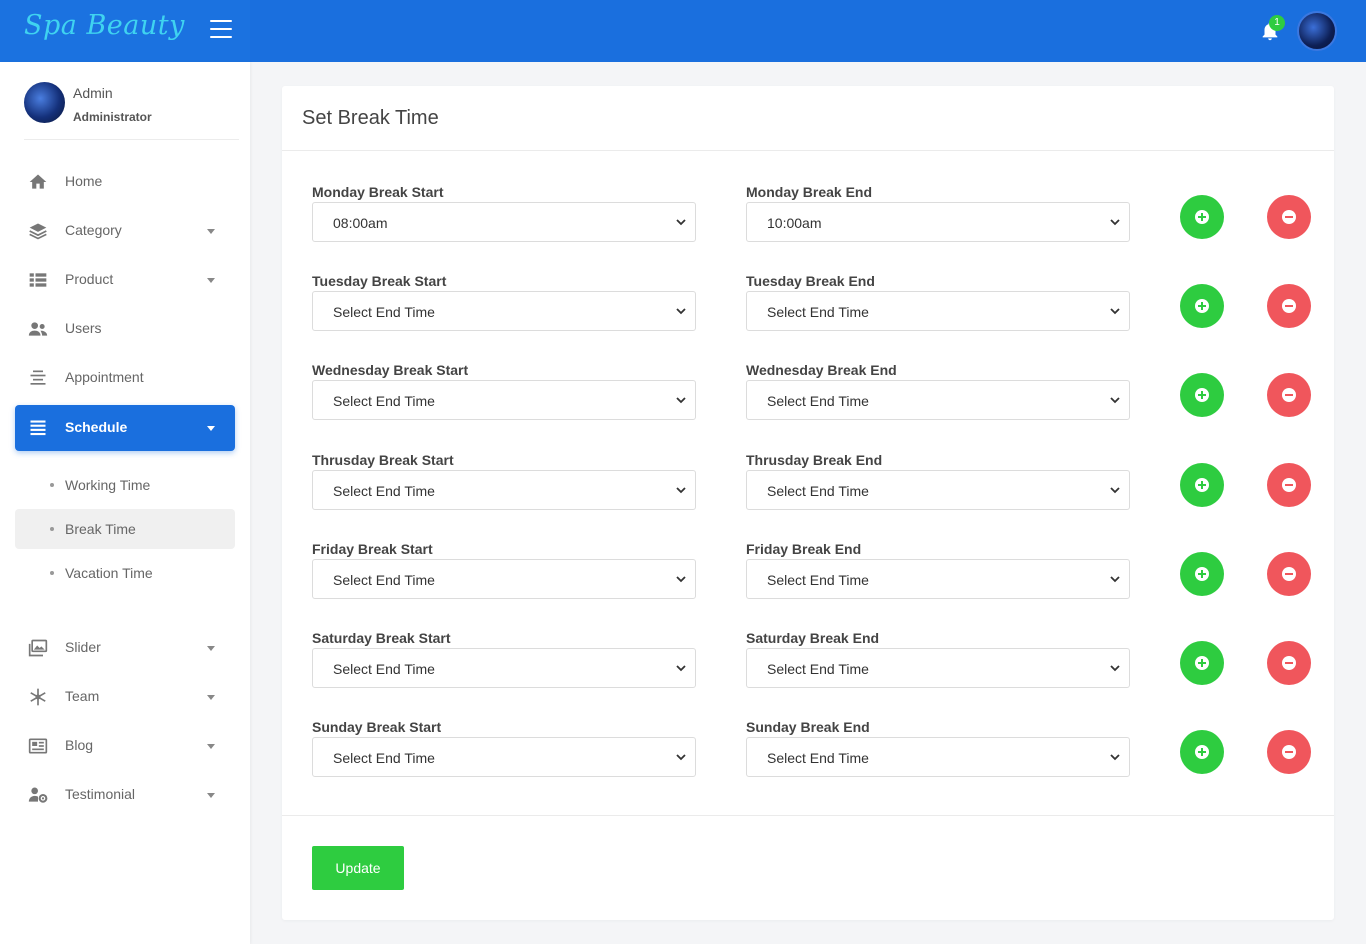 The width and height of the screenshot is (1366, 944). What do you see at coordinates (38, 181) in the screenshot?
I see `home-icon` at bounding box center [38, 181].